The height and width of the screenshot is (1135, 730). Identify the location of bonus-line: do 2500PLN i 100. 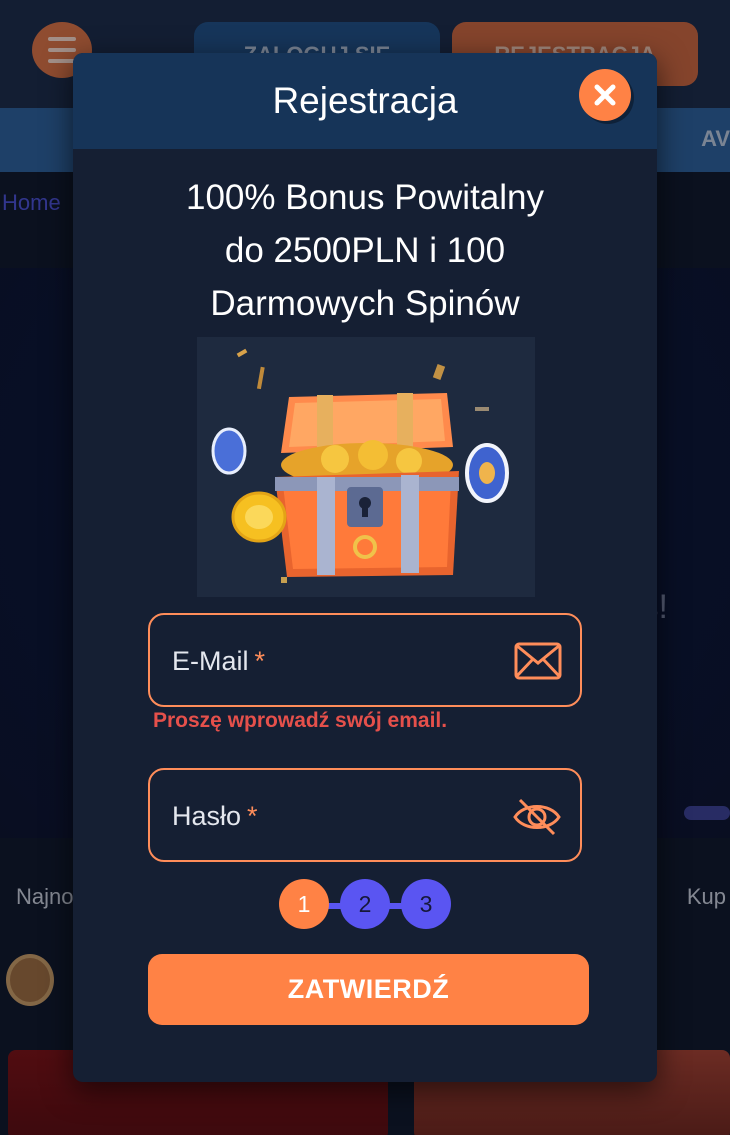
(365, 250).